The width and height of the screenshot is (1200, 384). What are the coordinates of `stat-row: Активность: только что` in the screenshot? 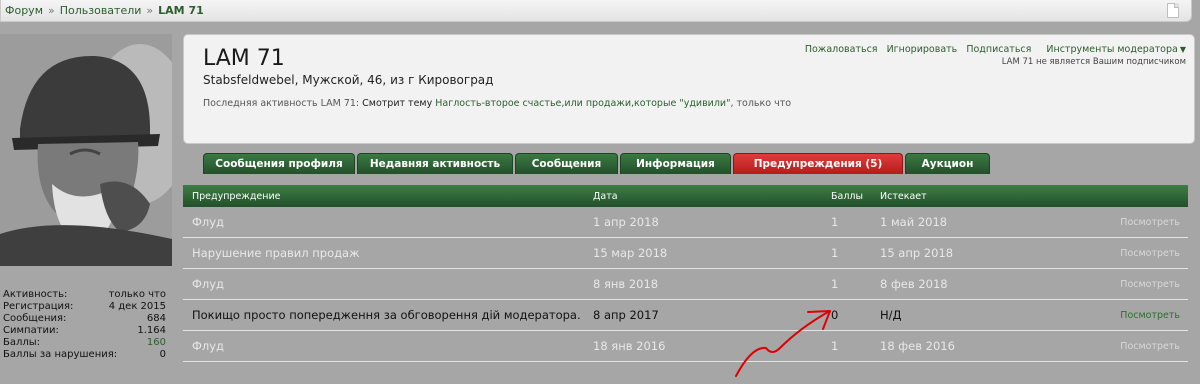 It's located at (86, 295).